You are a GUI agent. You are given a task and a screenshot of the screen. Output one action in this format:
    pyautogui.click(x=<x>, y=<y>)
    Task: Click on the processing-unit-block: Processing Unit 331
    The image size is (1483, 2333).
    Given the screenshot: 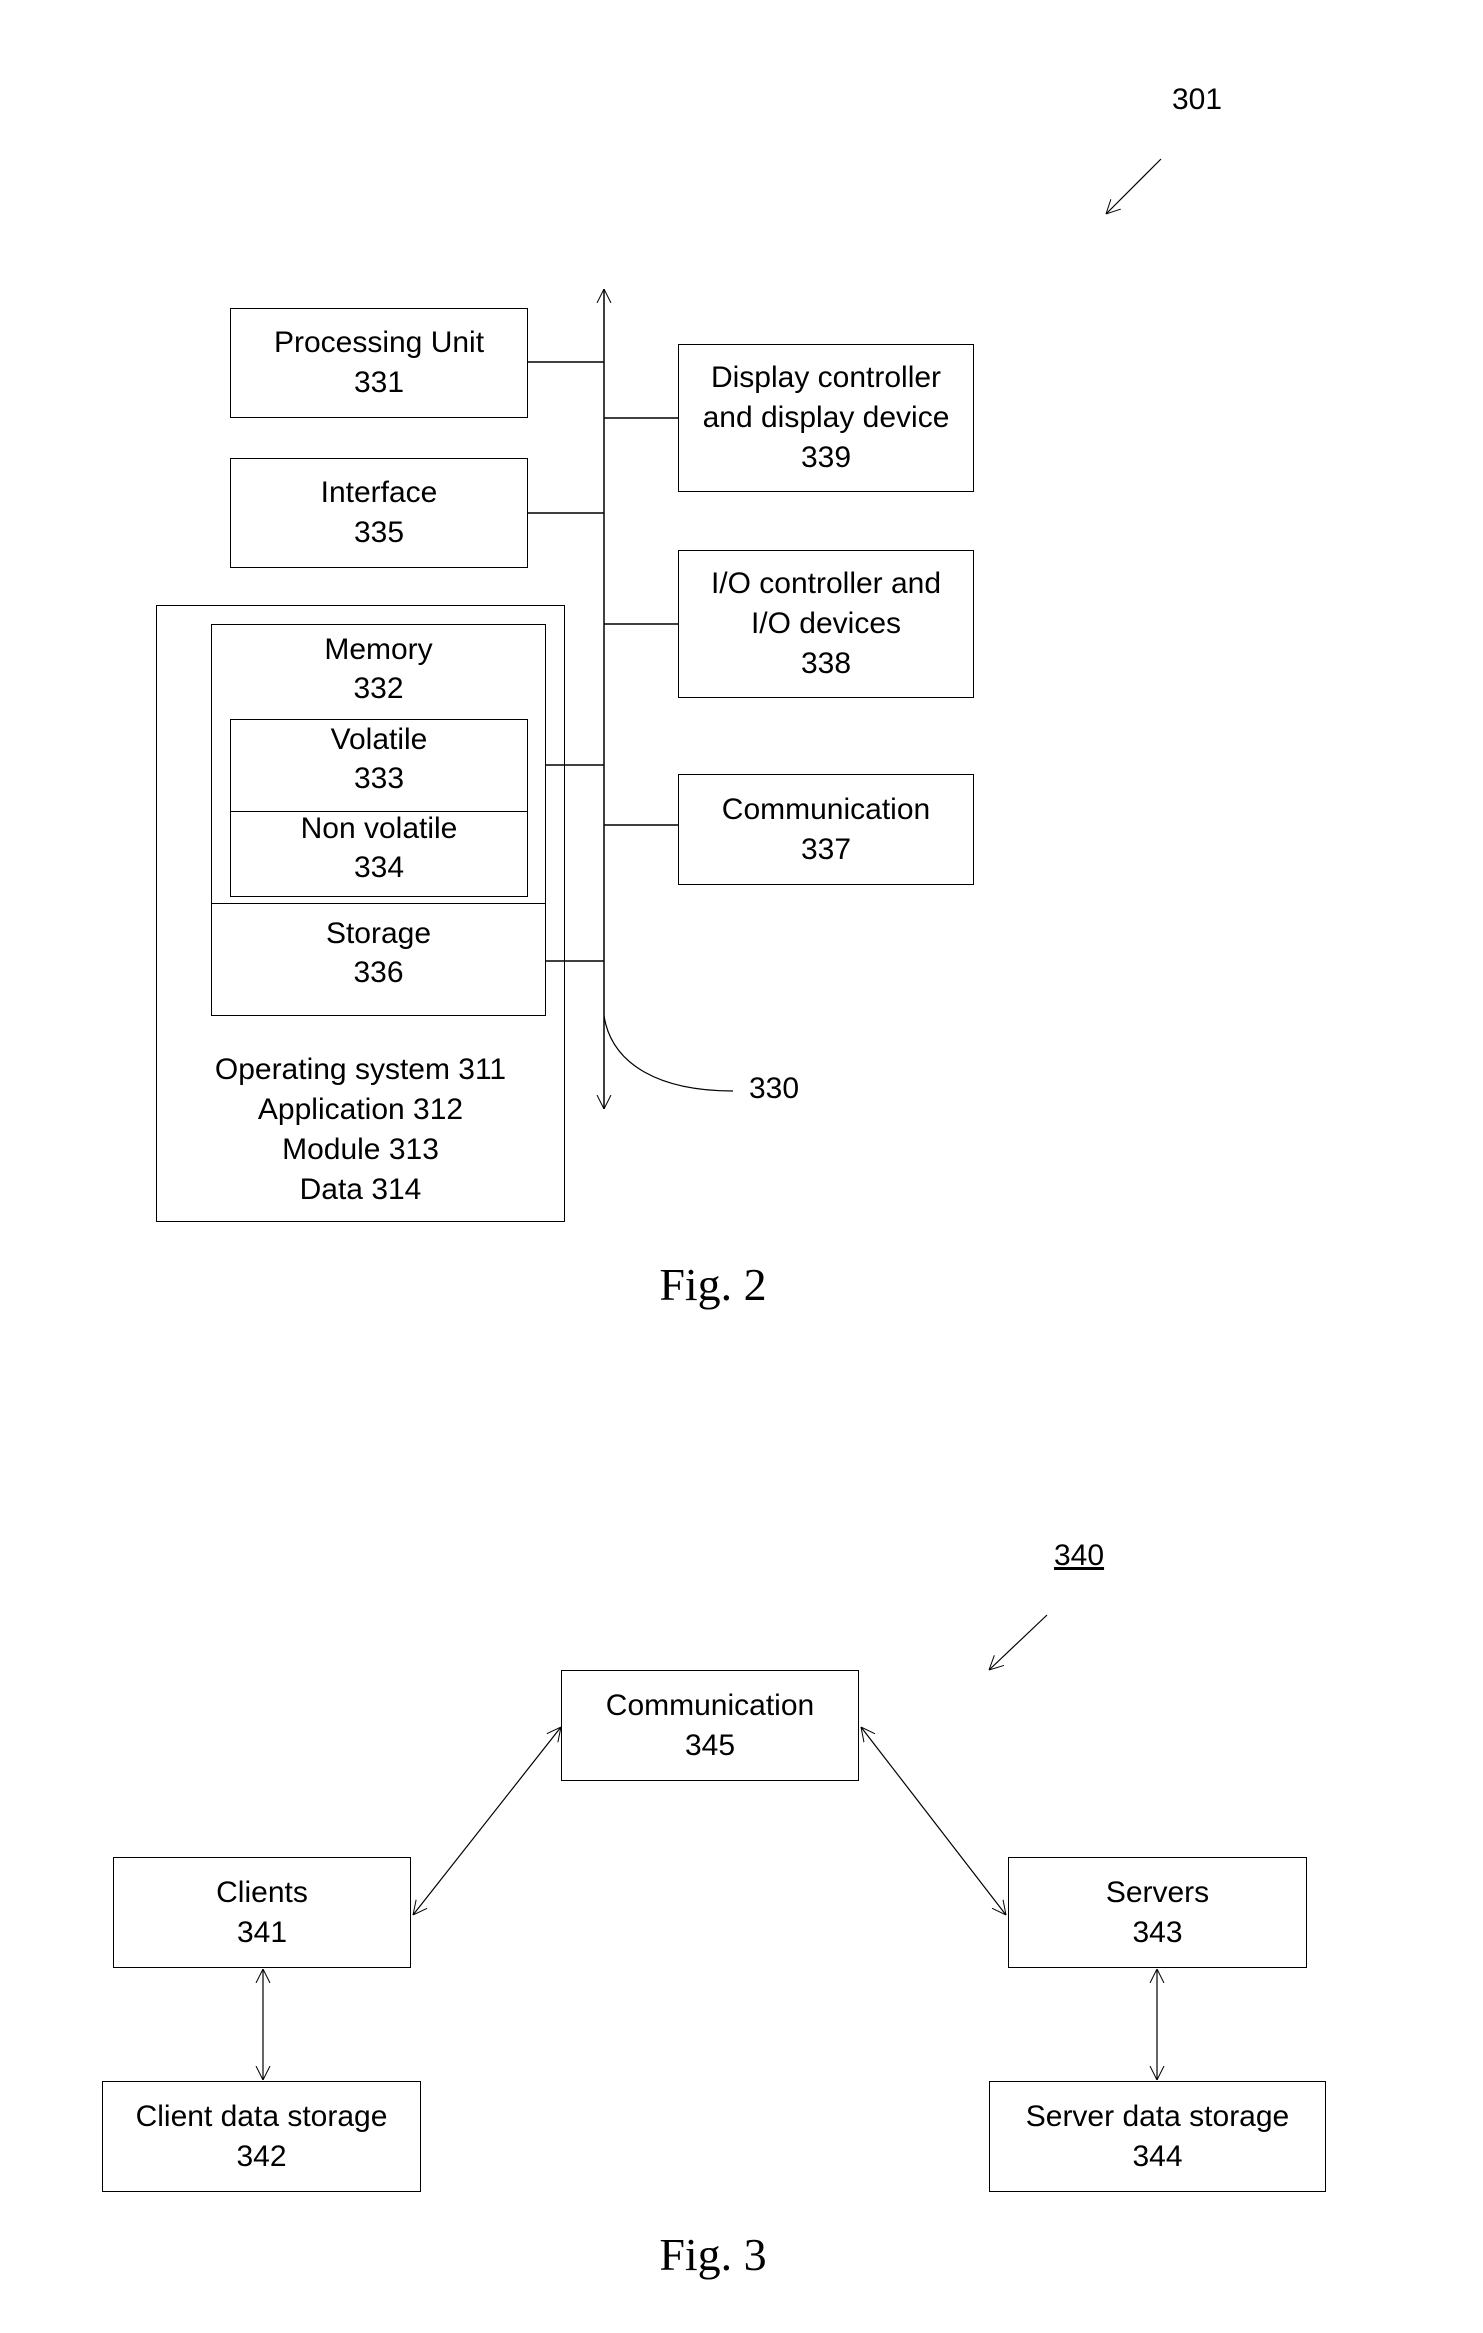 What is the action you would take?
    pyautogui.click(x=379, y=363)
    